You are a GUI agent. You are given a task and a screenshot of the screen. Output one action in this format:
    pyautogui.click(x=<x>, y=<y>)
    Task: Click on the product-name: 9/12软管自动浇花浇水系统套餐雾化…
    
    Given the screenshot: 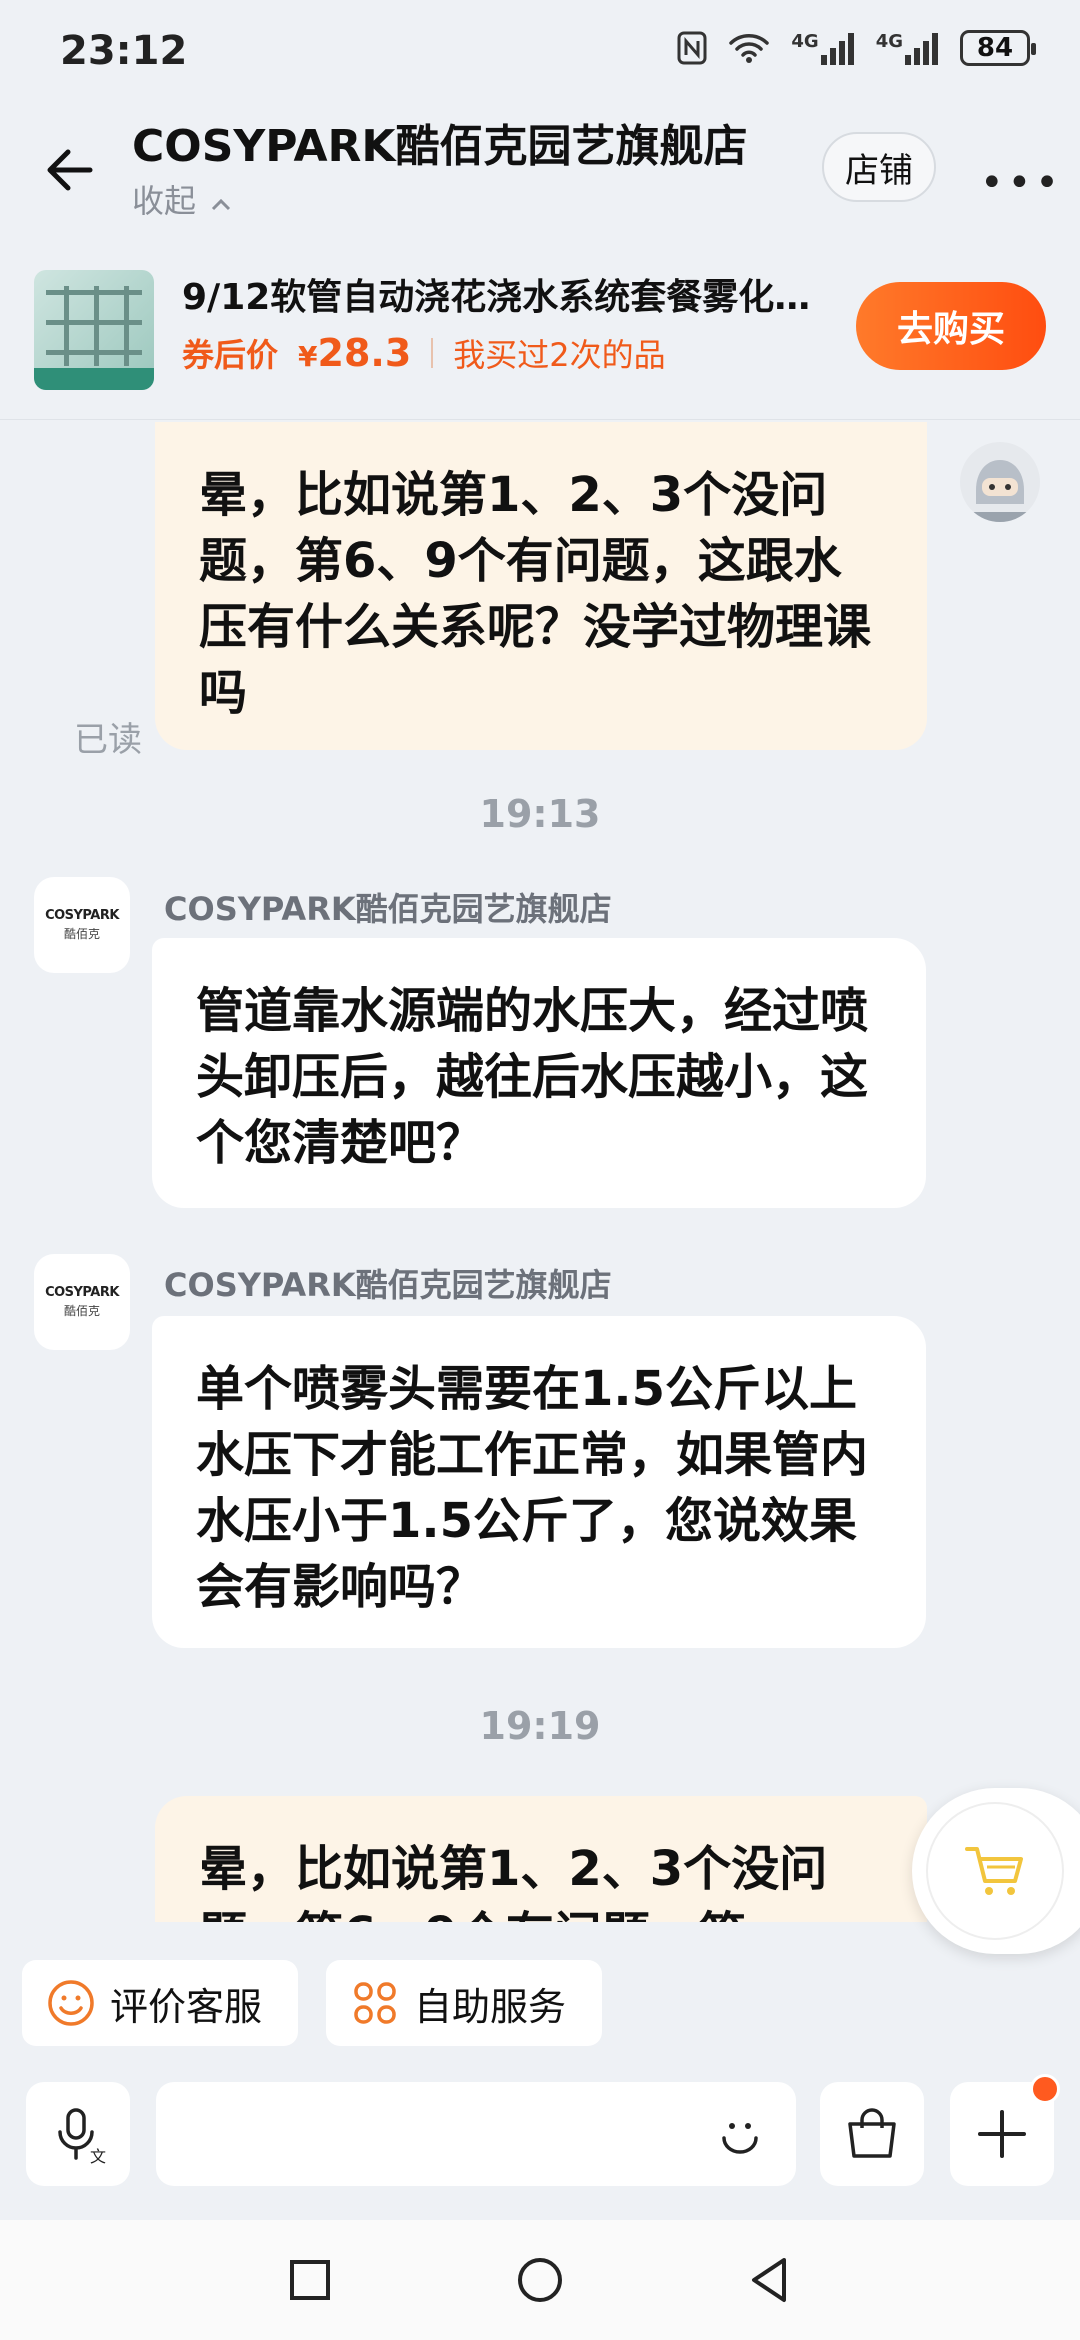 What is the action you would take?
    pyautogui.click(x=496, y=297)
    